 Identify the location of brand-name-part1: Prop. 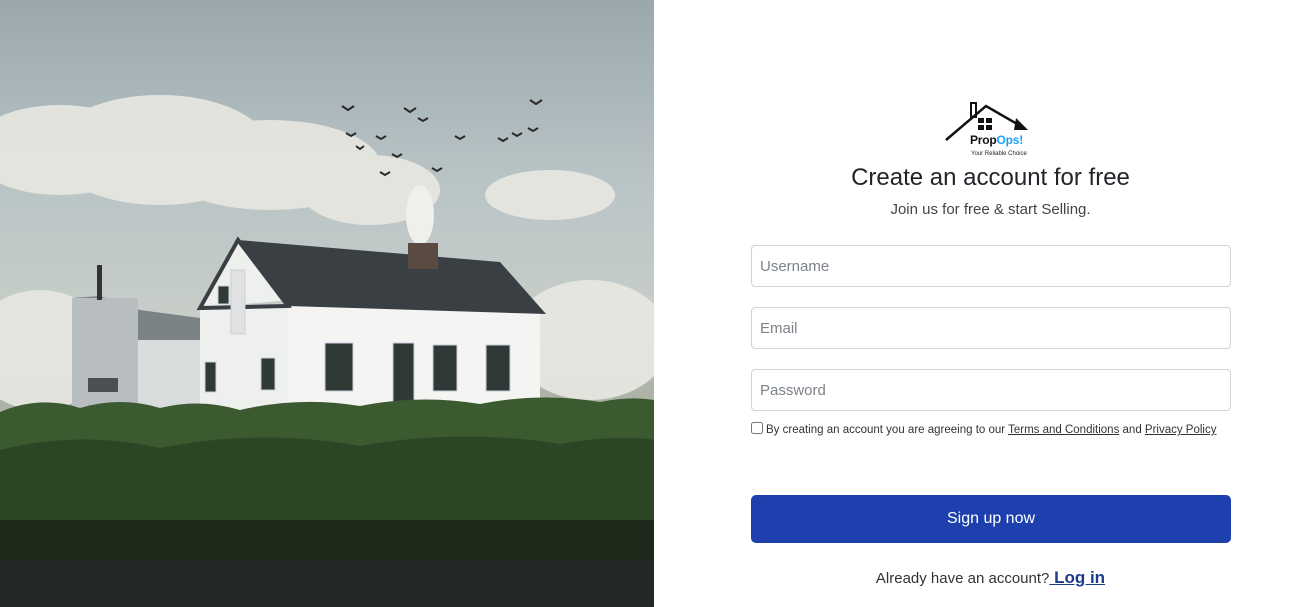
(983, 140).